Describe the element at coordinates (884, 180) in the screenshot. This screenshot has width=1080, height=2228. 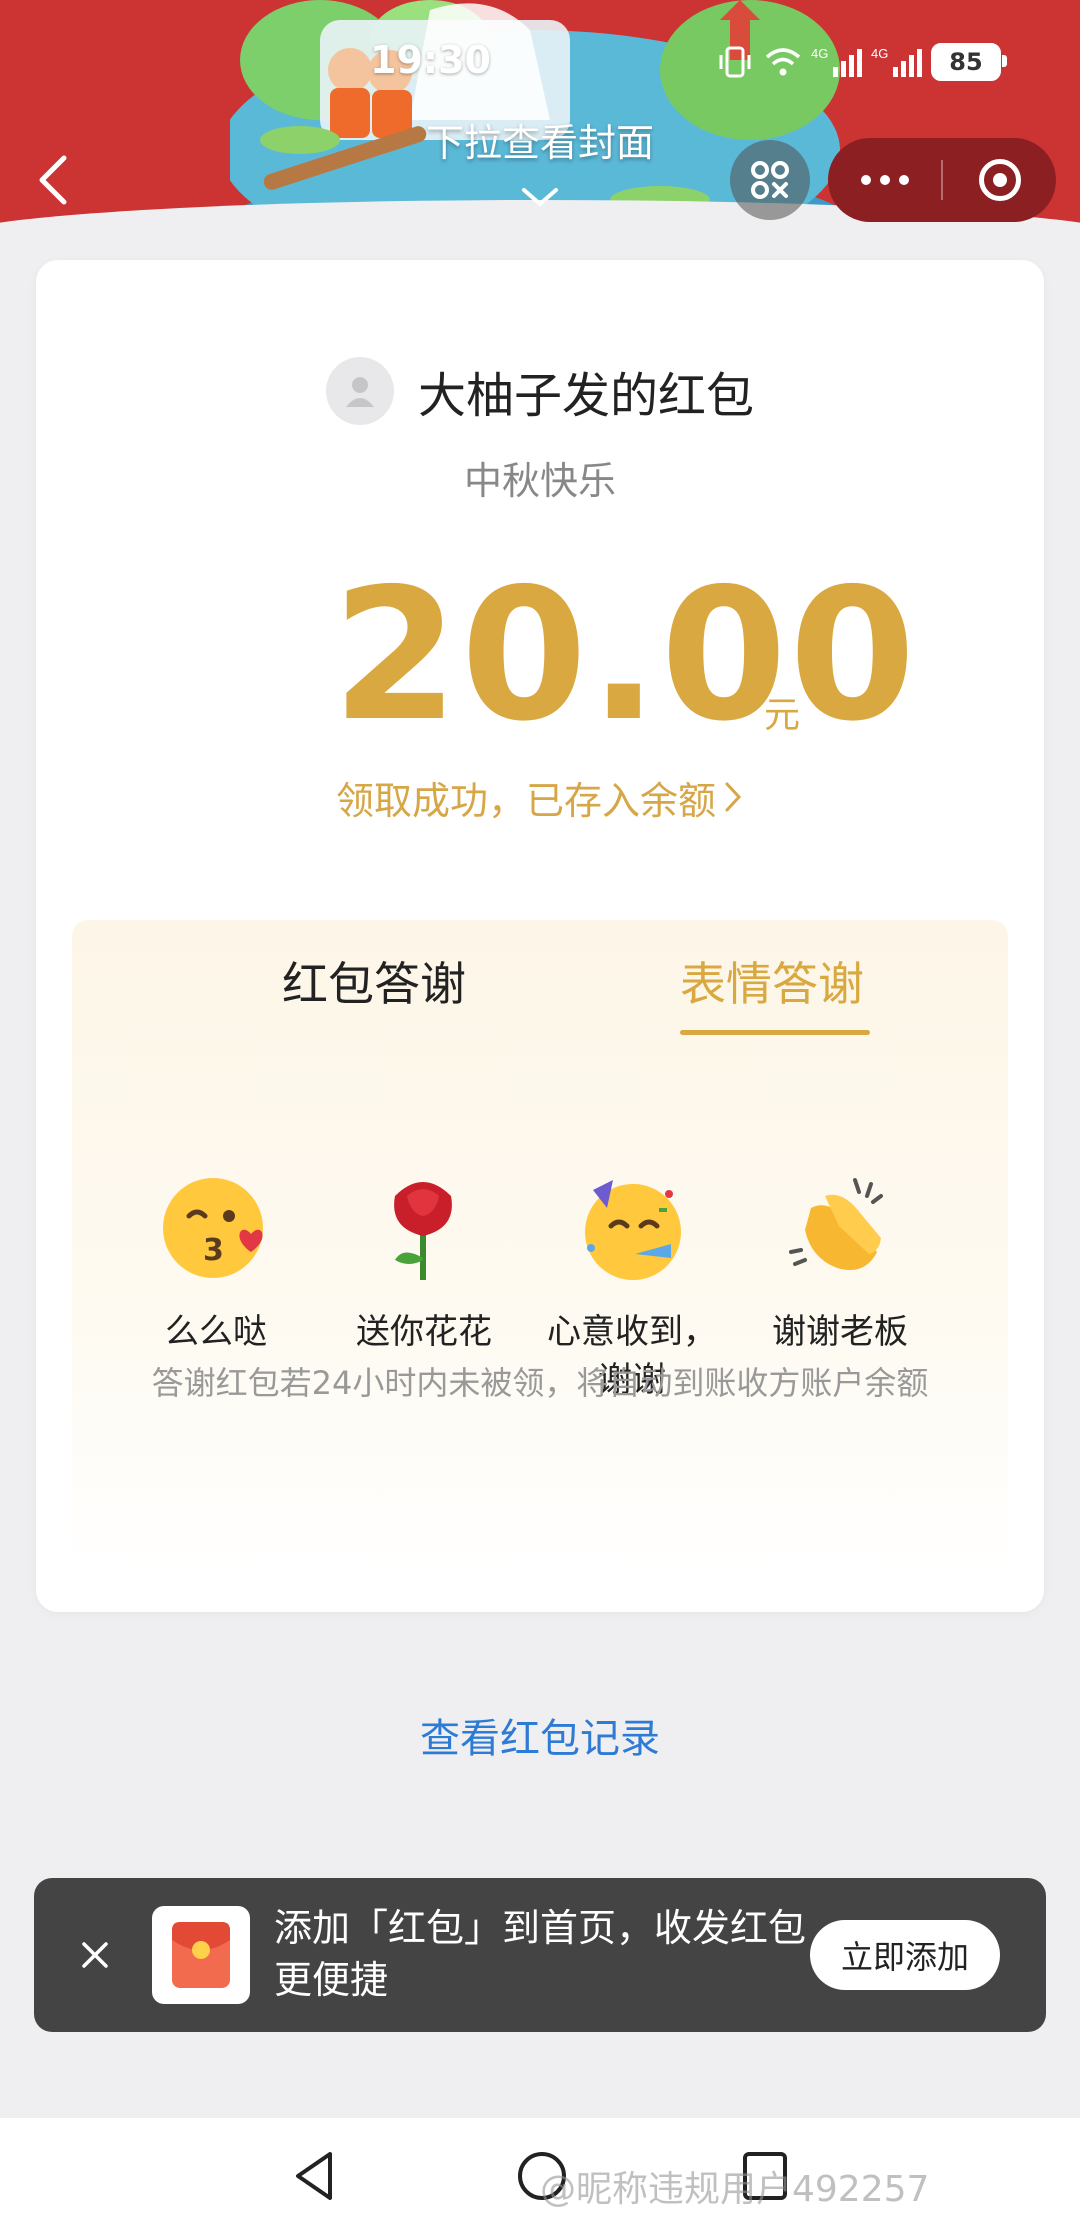
I see `more-button` at that location.